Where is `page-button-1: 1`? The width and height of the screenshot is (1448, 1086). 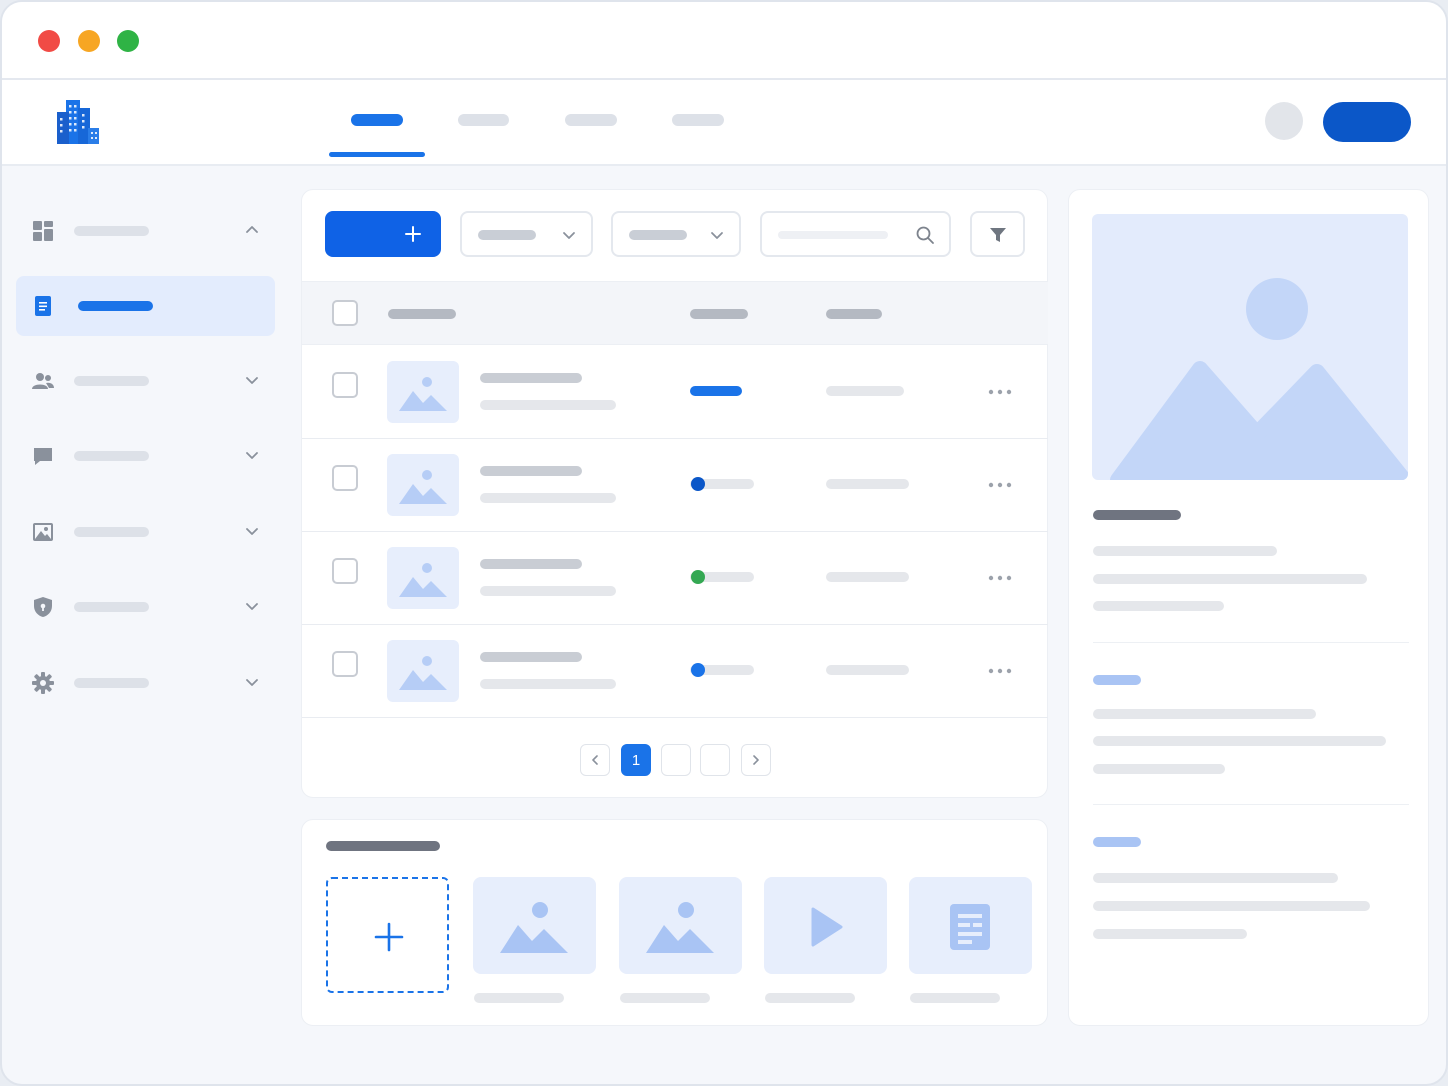 page-button-1: 1 is located at coordinates (636, 760).